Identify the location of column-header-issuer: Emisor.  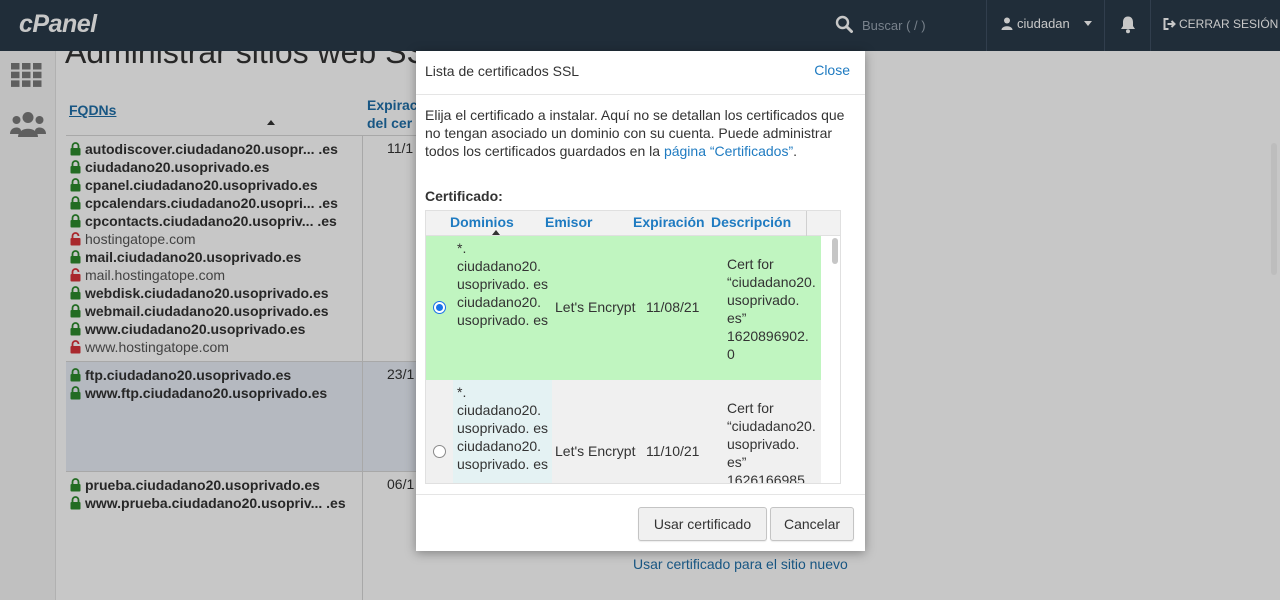
(568, 222).